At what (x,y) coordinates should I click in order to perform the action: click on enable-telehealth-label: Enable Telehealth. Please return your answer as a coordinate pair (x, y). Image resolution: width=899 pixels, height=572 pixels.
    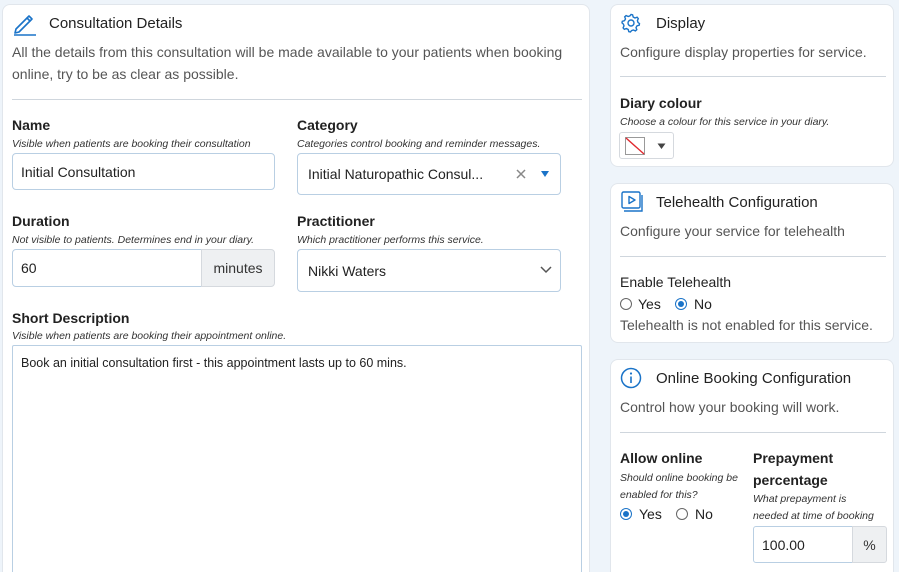
    Looking at the image, I should click on (676, 282).